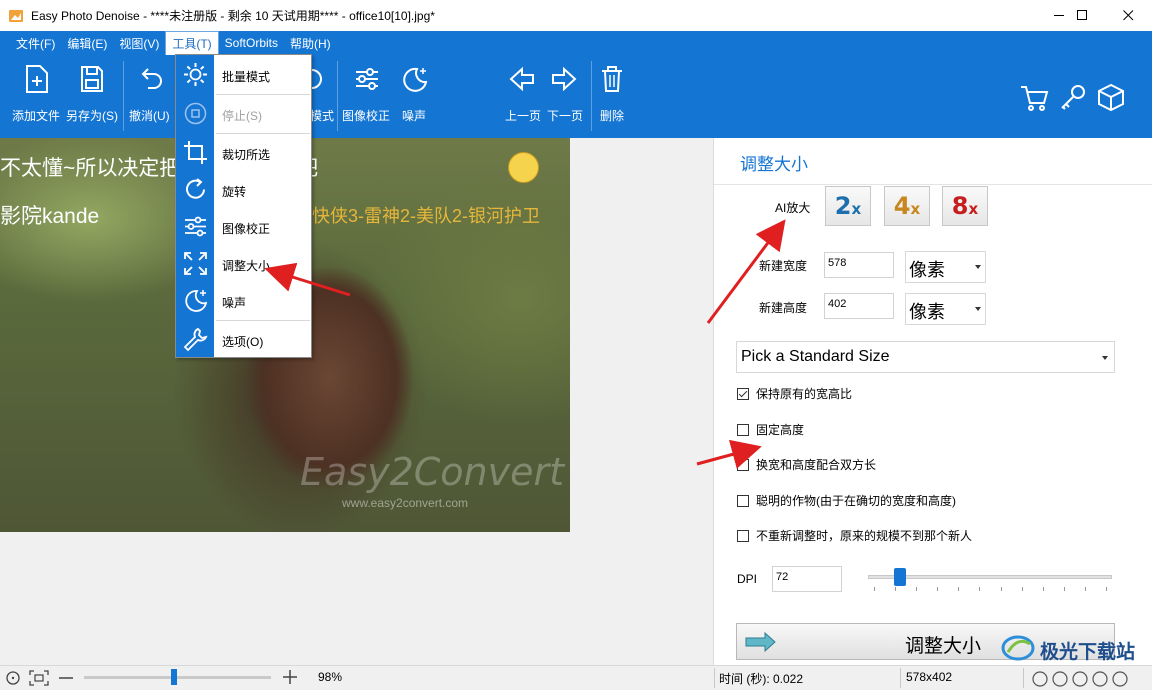 The width and height of the screenshot is (1152, 690). What do you see at coordinates (35, 43) in the screenshot?
I see `menu-file: 文件(F)` at bounding box center [35, 43].